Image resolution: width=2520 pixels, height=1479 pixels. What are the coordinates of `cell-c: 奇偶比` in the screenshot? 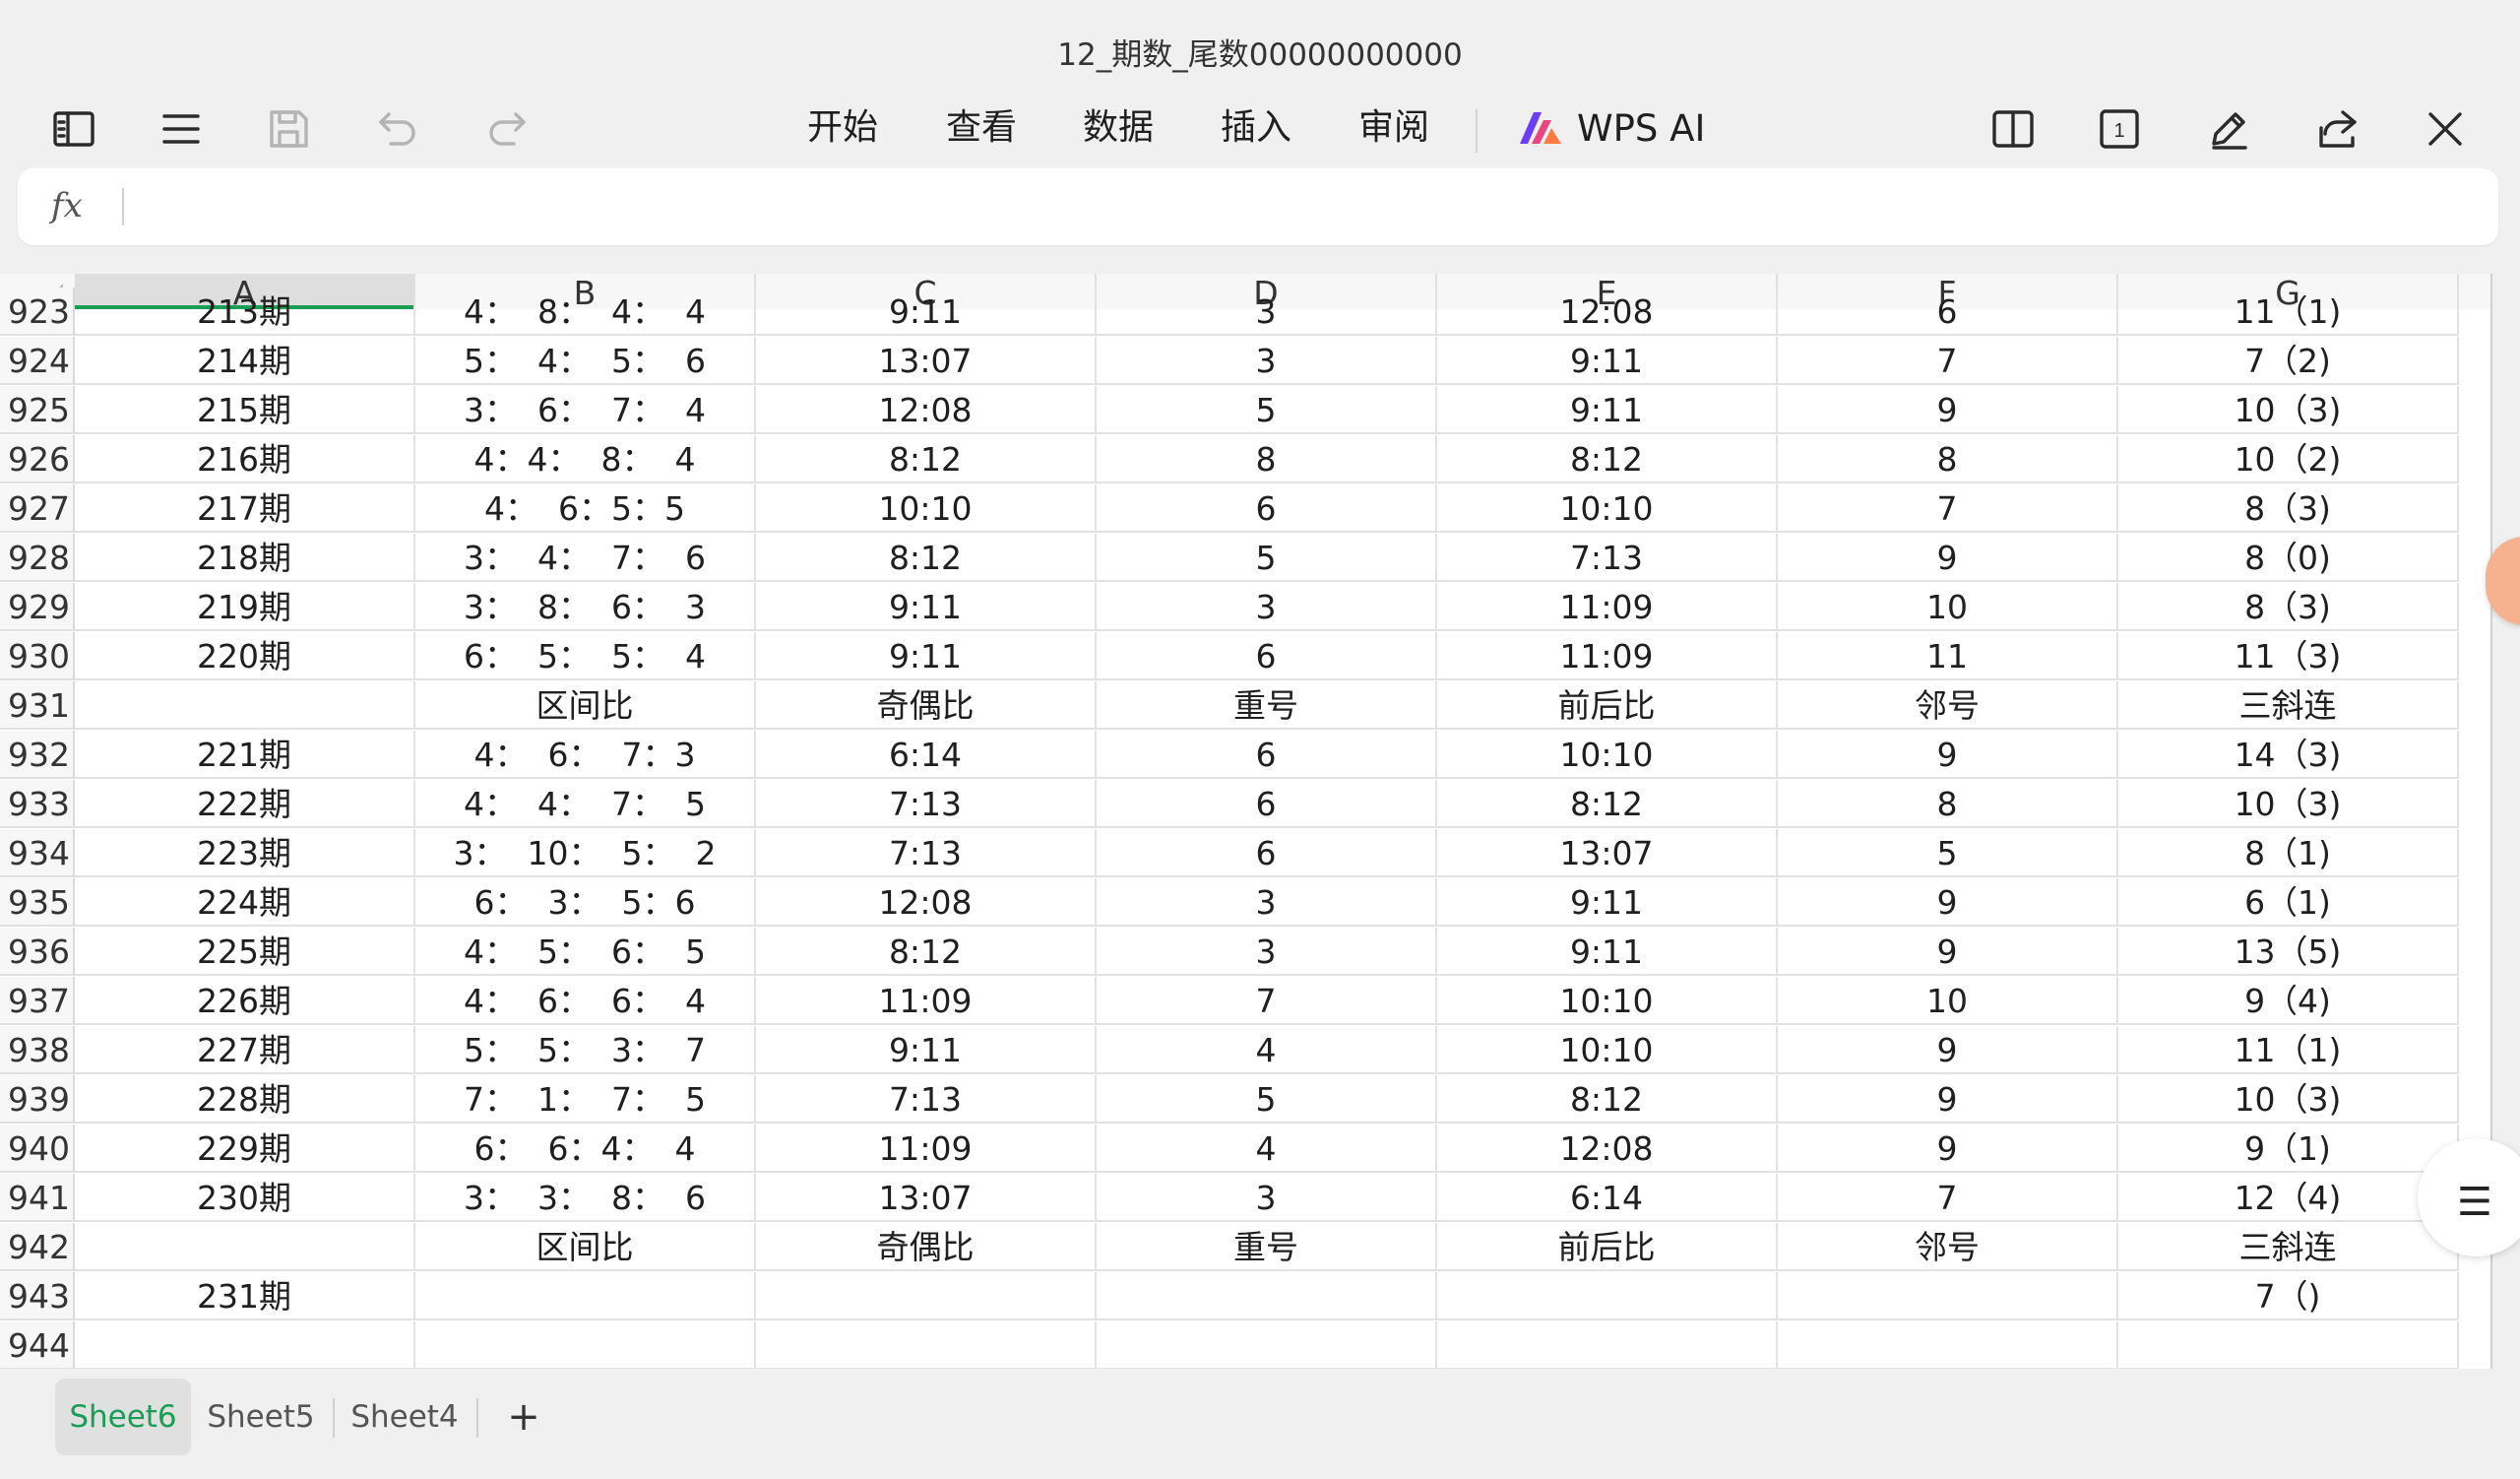 It's located at (926, 705).